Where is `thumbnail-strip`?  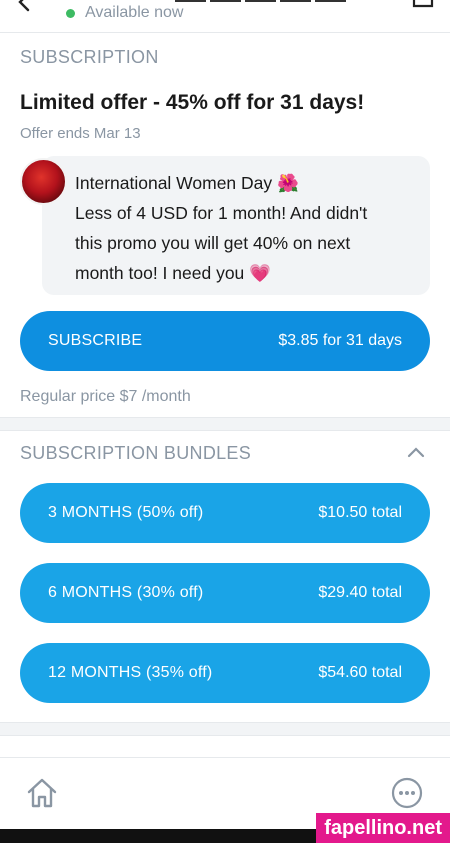
thumbnail-strip is located at coordinates (260, 1).